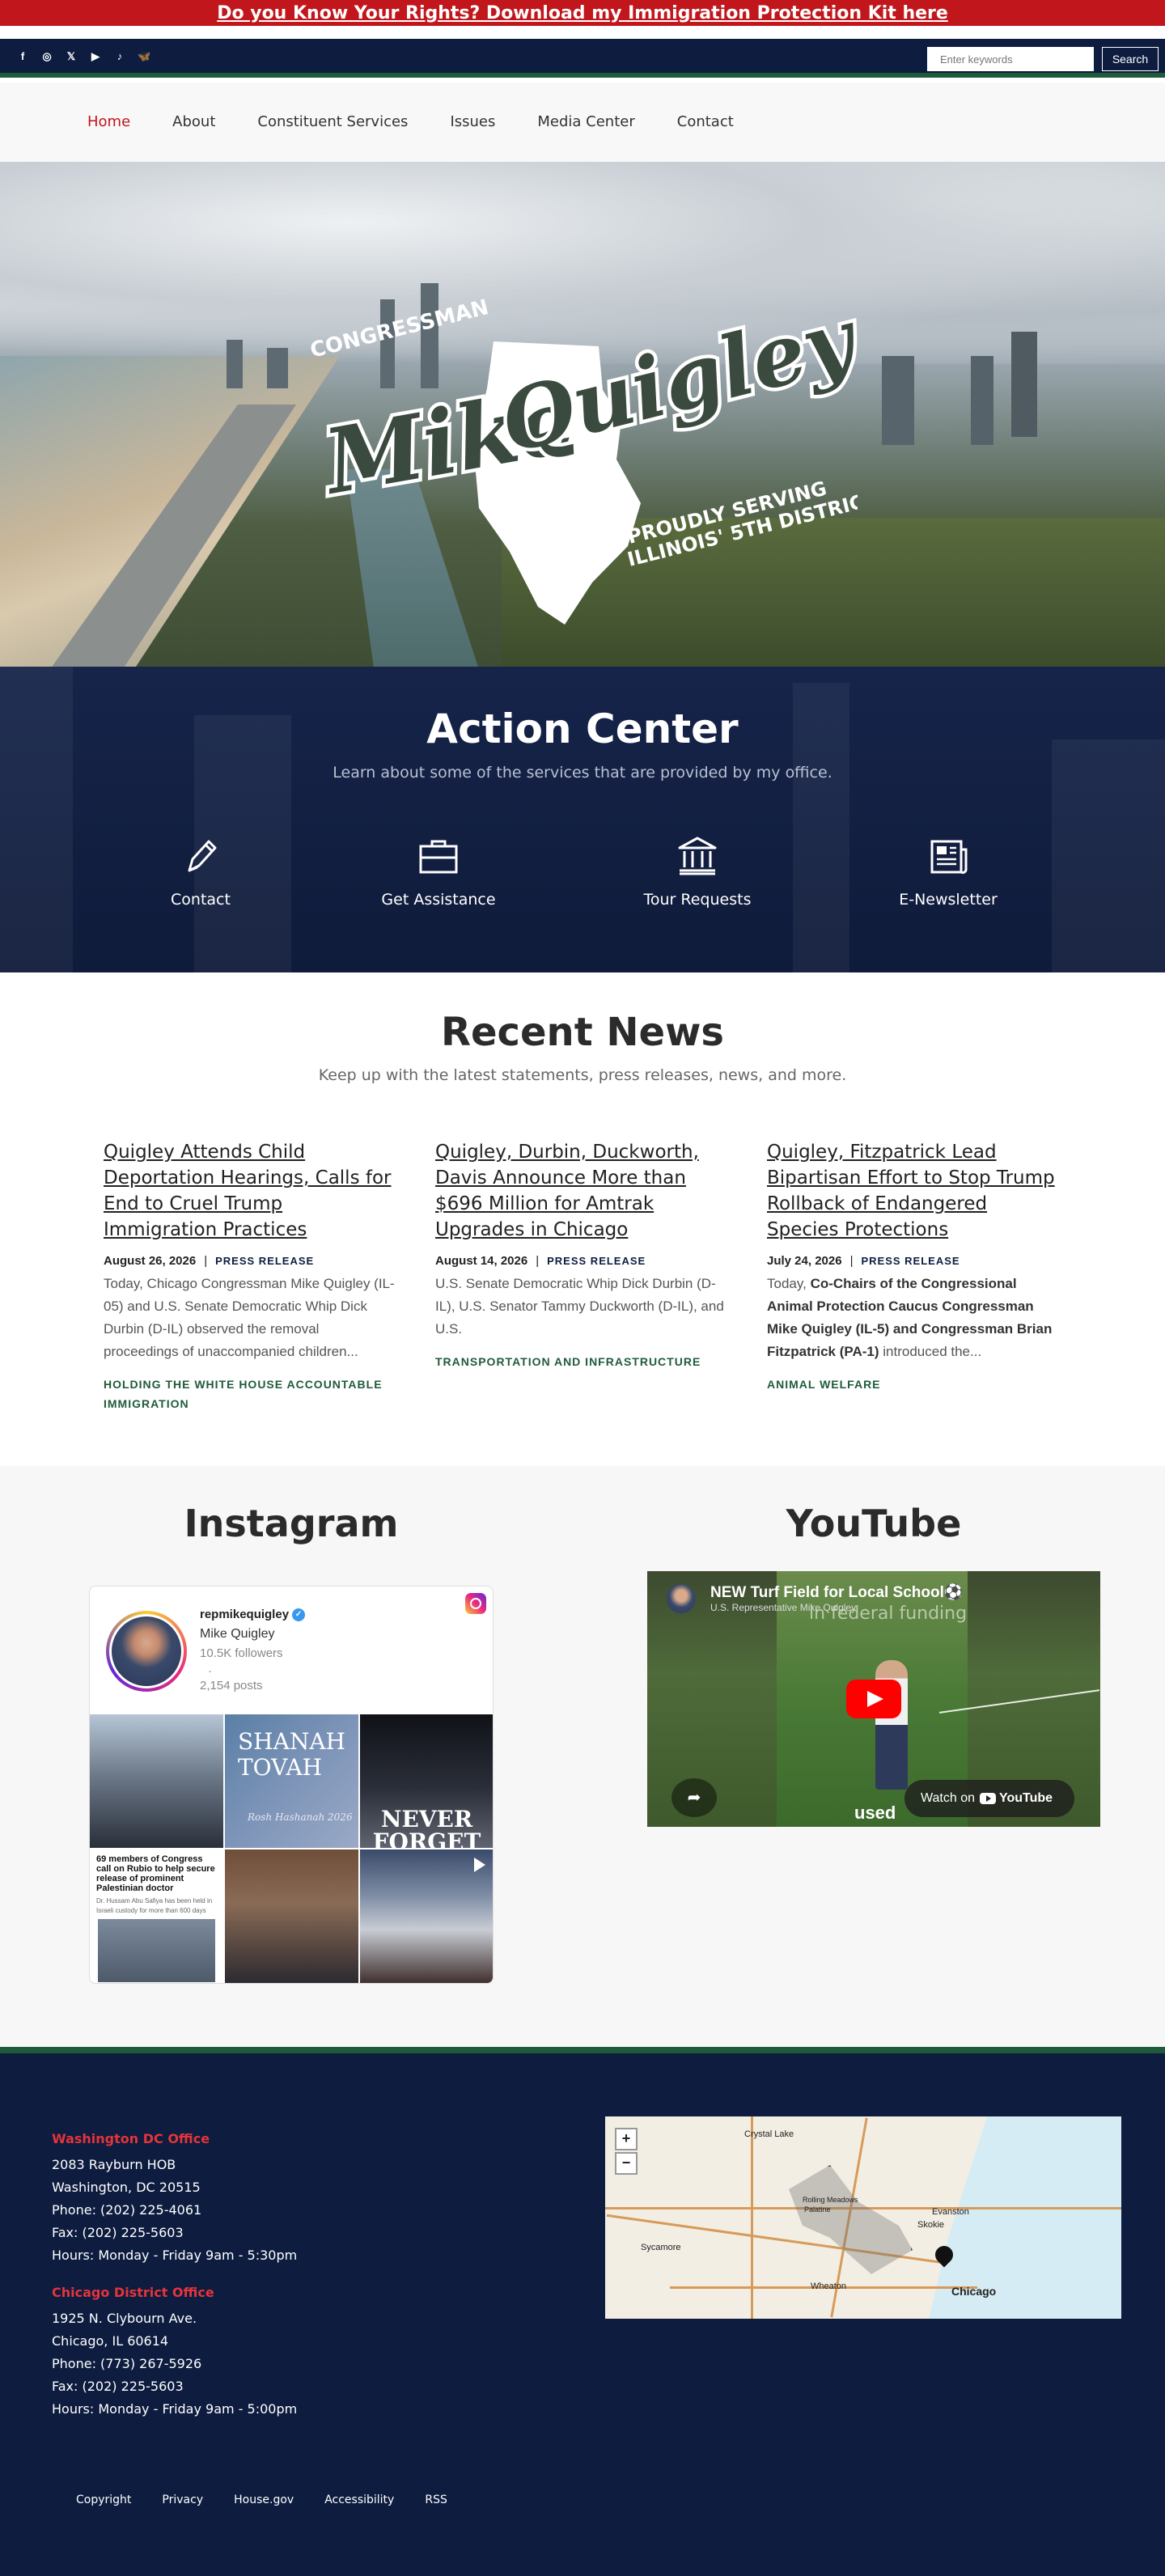 The width and height of the screenshot is (1165, 2576). I want to click on youtube-icon, so click(988, 1798).